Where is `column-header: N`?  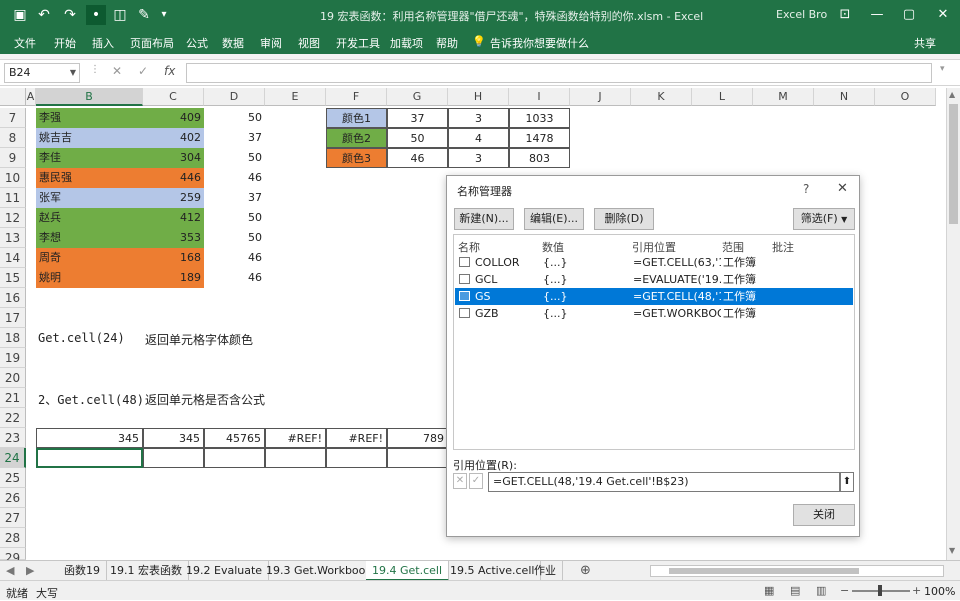 column-header: N is located at coordinates (844, 97).